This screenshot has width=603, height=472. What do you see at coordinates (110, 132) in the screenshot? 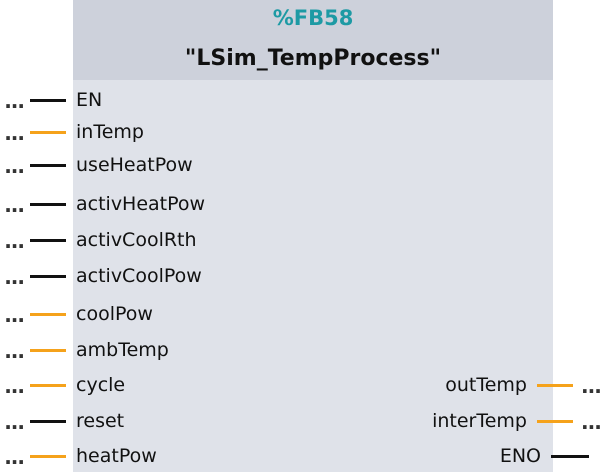
I see `input-label: inTemp` at bounding box center [110, 132].